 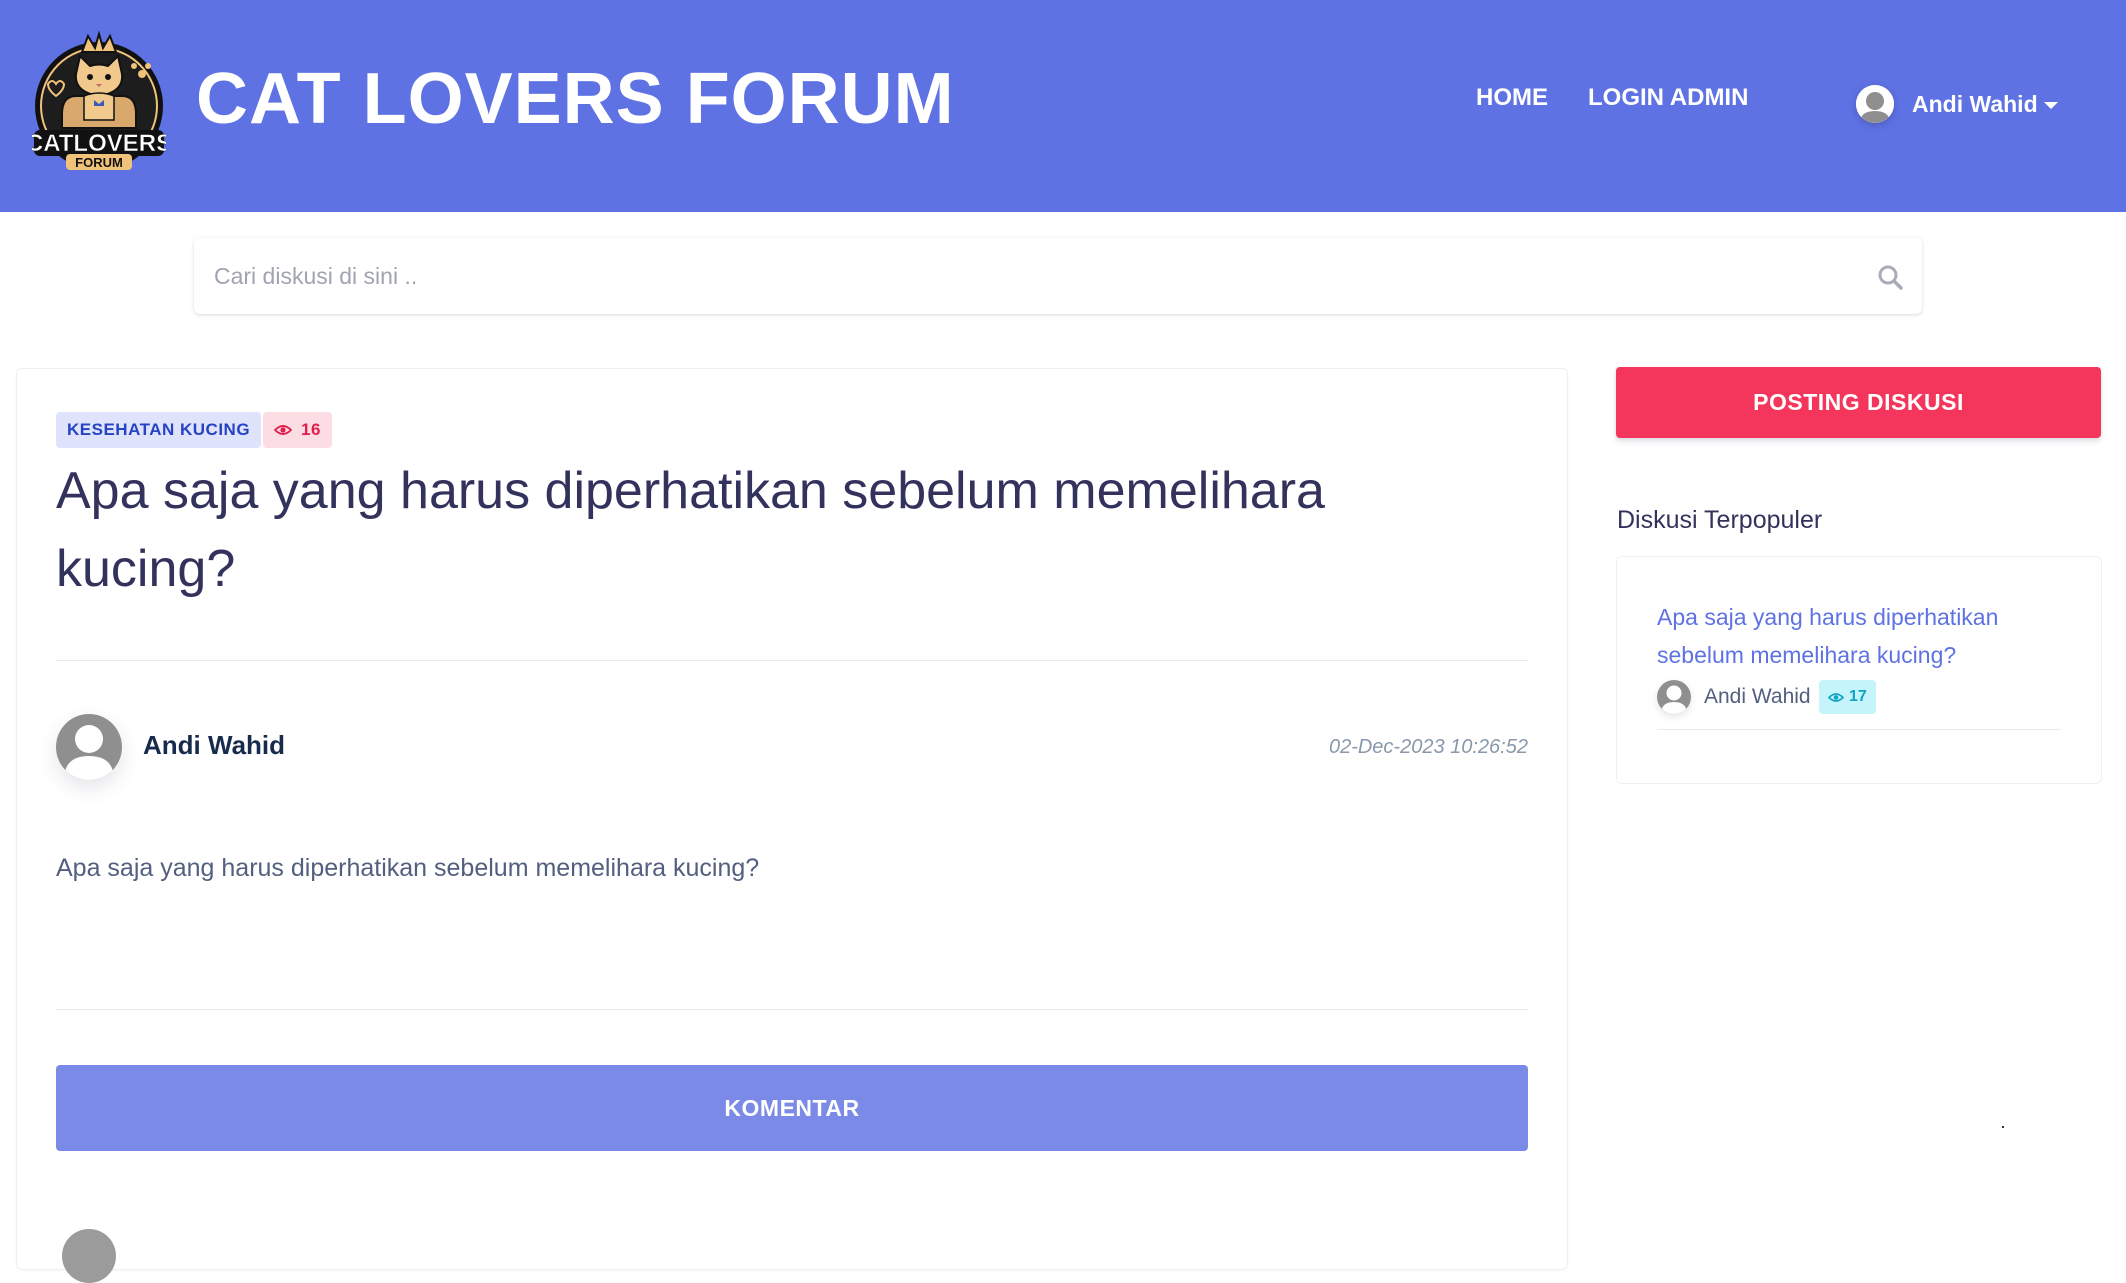 I want to click on views-badge: 16, so click(x=297, y=430).